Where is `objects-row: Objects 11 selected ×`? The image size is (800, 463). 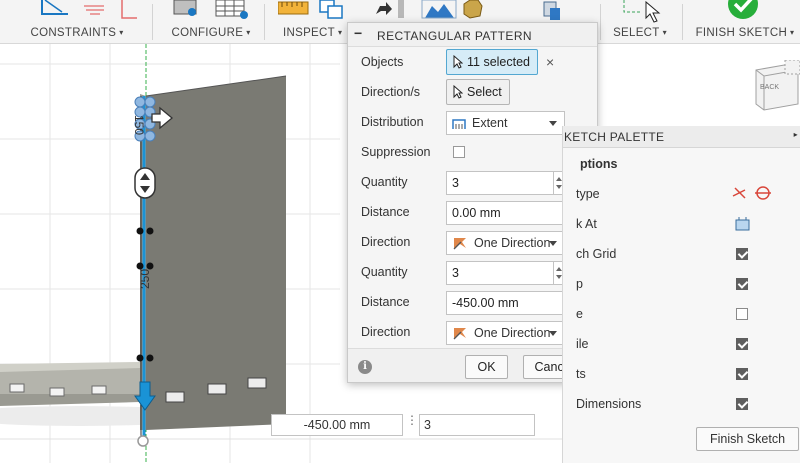 objects-row: Objects 11 selected × is located at coordinates (472, 62).